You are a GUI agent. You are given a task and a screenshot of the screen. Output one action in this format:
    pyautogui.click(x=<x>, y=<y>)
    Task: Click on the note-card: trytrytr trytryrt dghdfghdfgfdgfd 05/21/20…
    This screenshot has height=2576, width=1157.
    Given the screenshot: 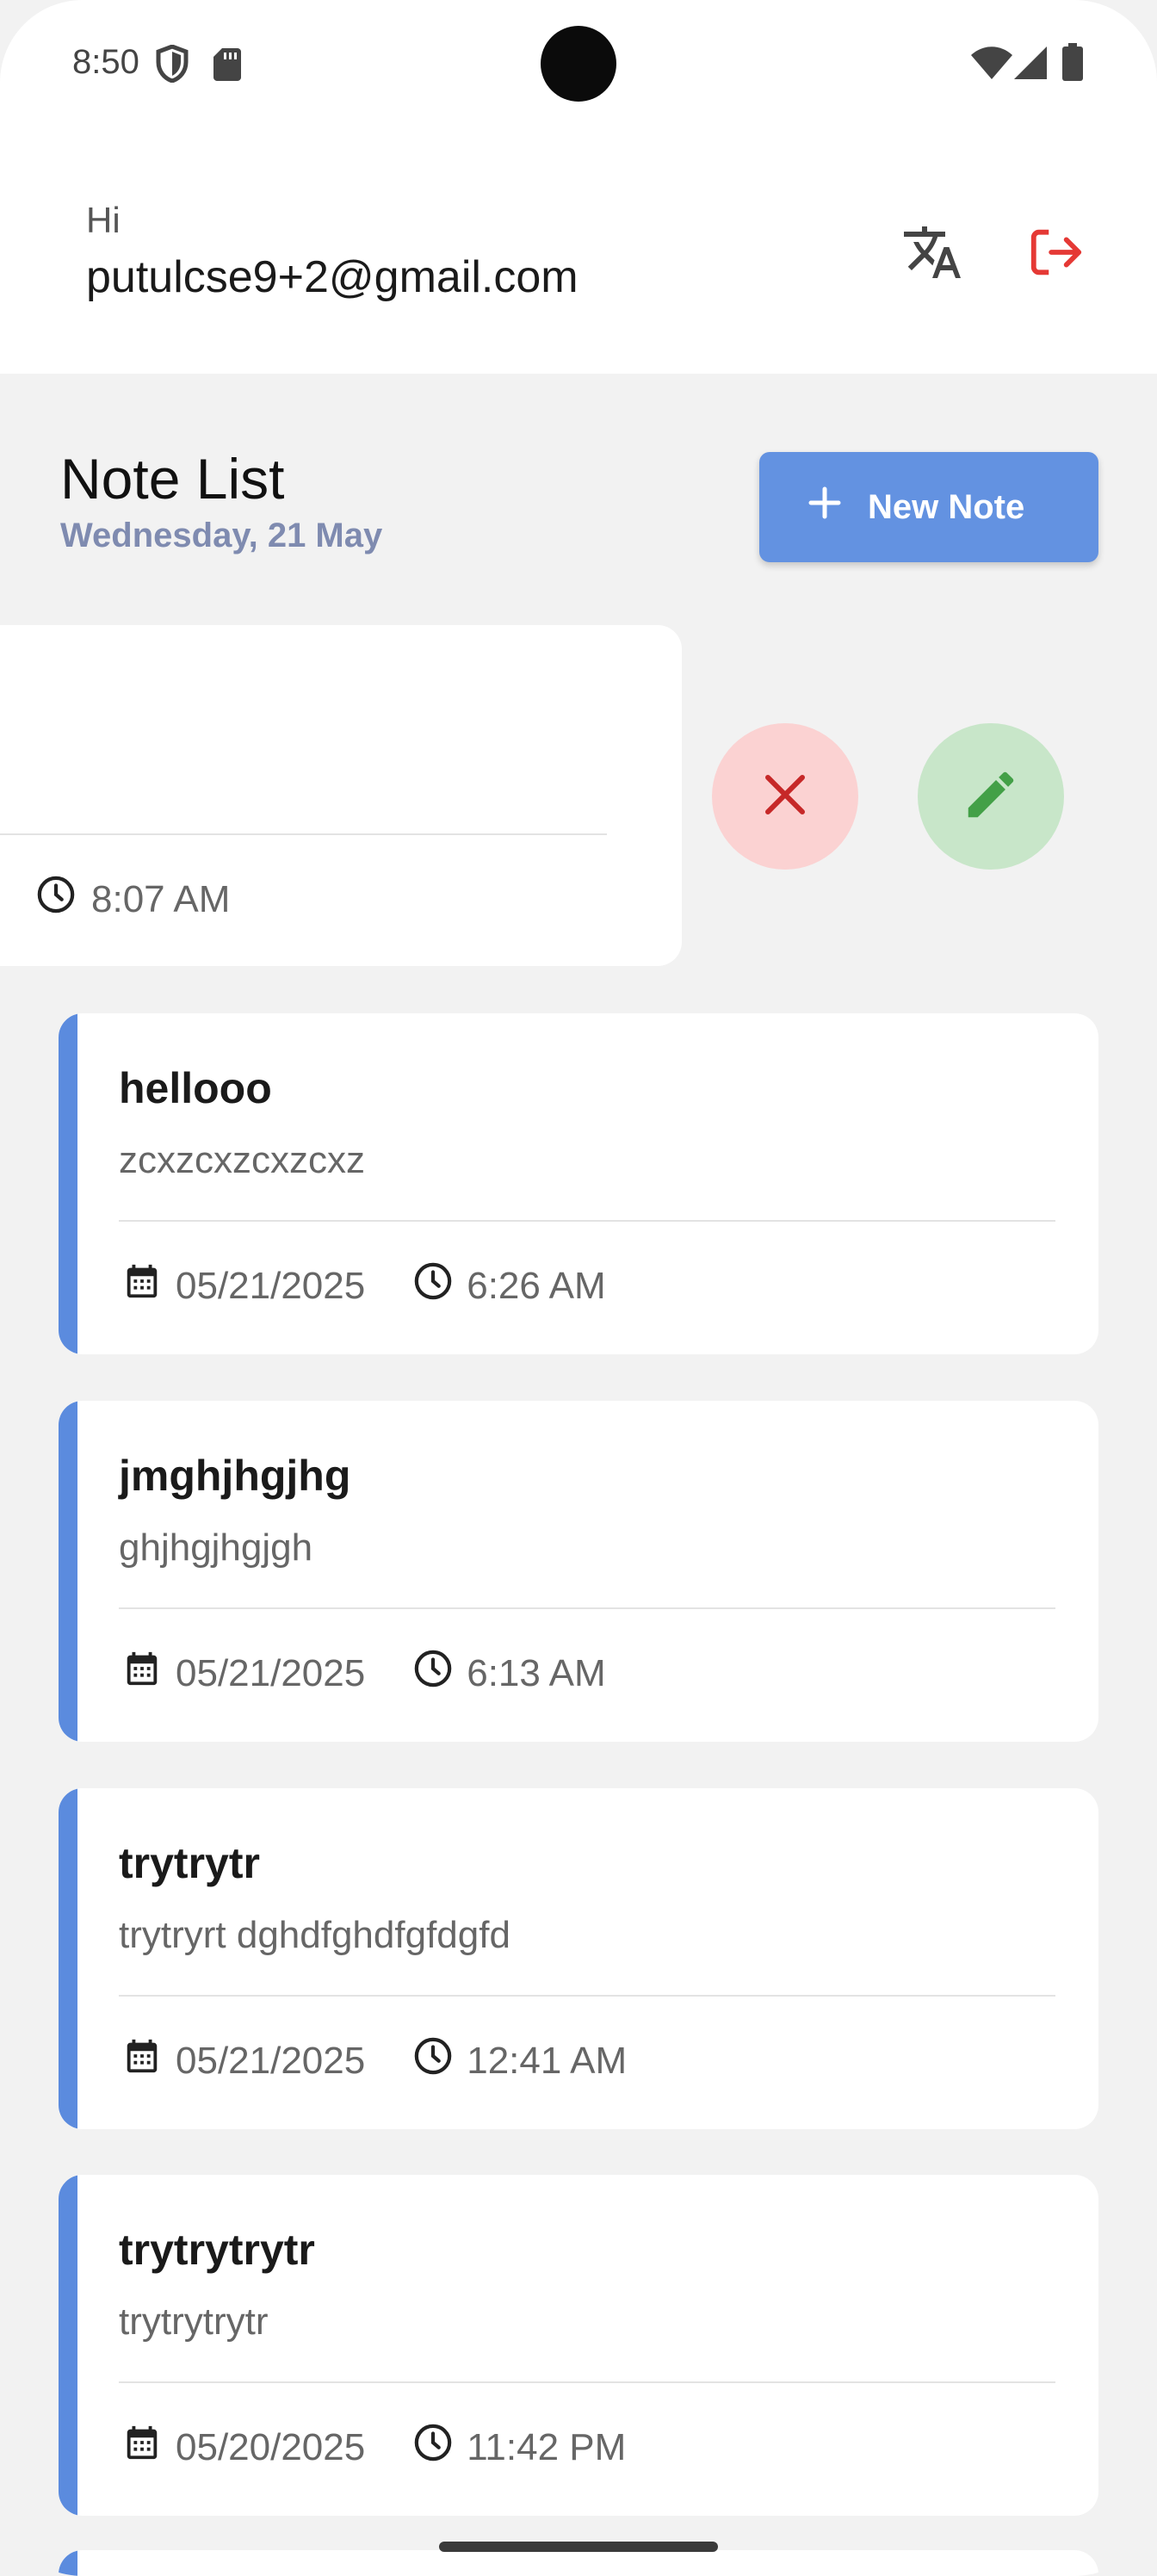 What is the action you would take?
    pyautogui.click(x=579, y=1959)
    